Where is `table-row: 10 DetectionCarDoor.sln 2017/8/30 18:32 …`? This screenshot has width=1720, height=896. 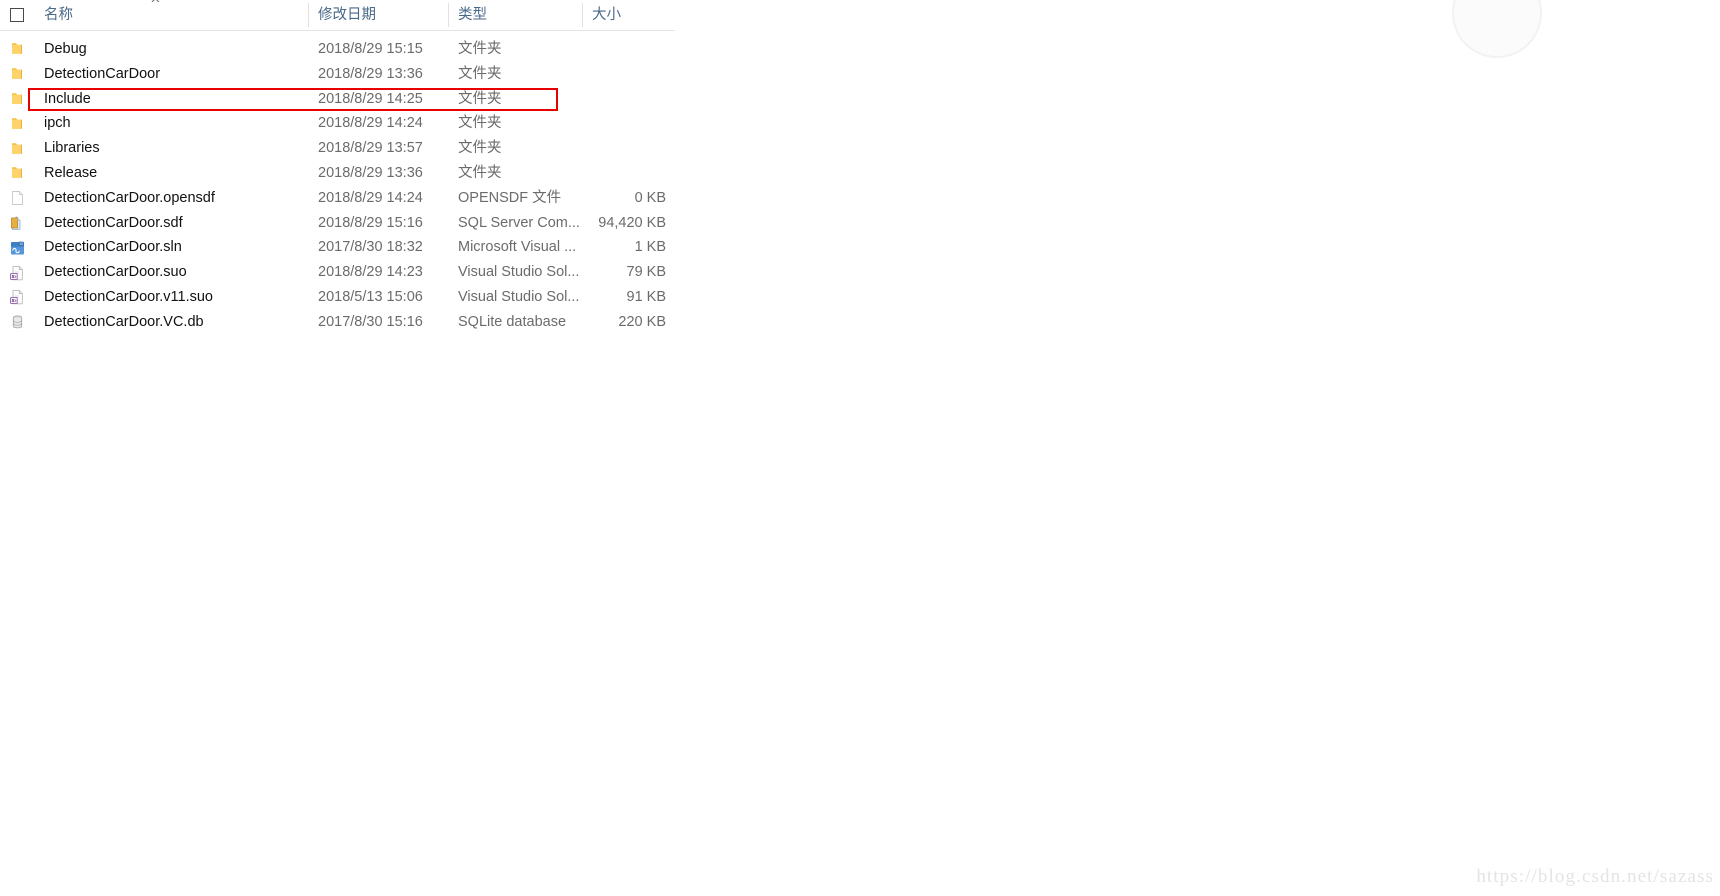
table-row: 10 DetectionCarDoor.sln 2017/8/30 18:32 … is located at coordinates (337, 247).